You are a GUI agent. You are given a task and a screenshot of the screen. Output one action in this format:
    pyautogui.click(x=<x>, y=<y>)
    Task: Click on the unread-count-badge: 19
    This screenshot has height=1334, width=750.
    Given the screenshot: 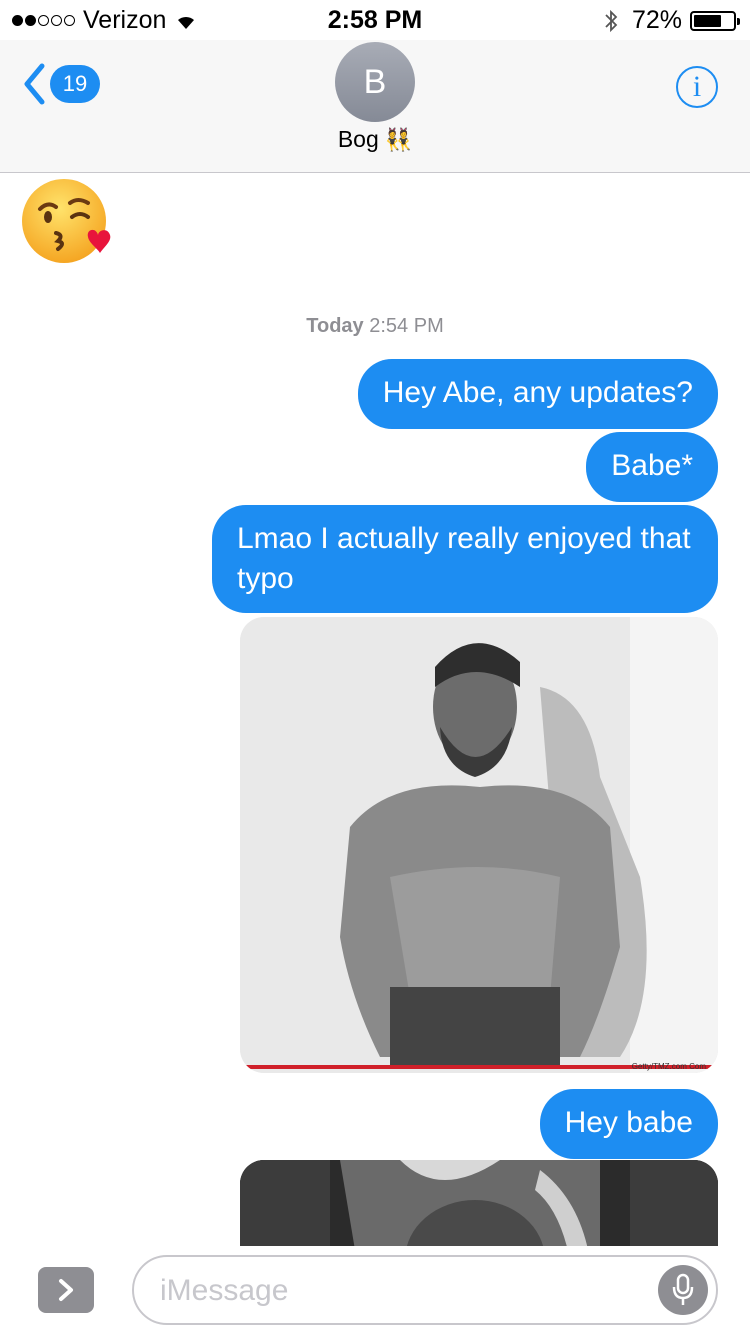 What is the action you would take?
    pyautogui.click(x=75, y=84)
    